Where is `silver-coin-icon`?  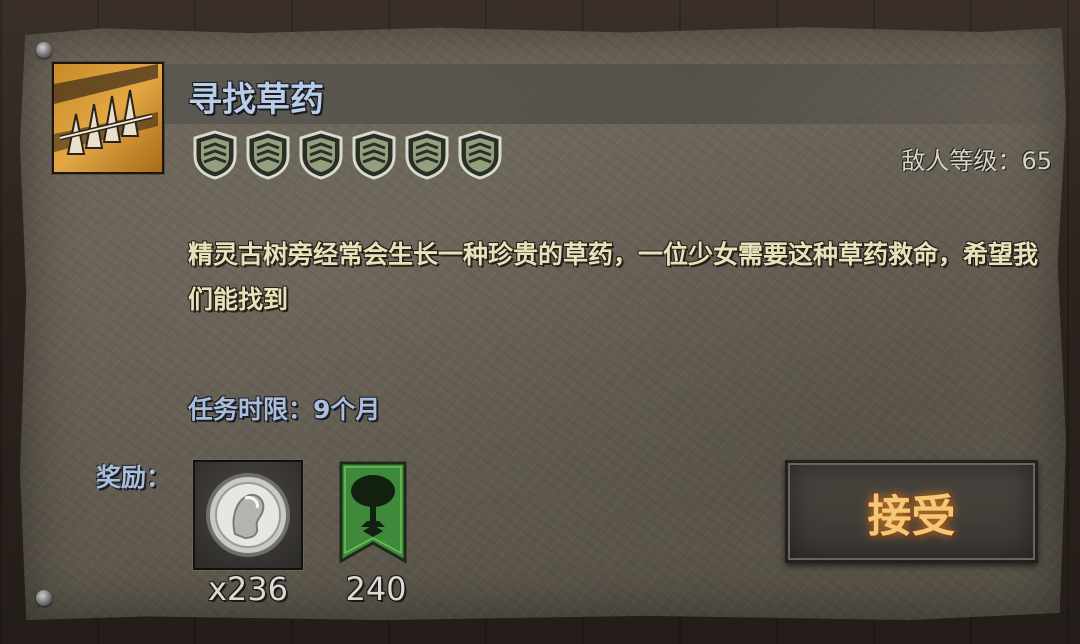
silver-coin-icon is located at coordinates (248, 515).